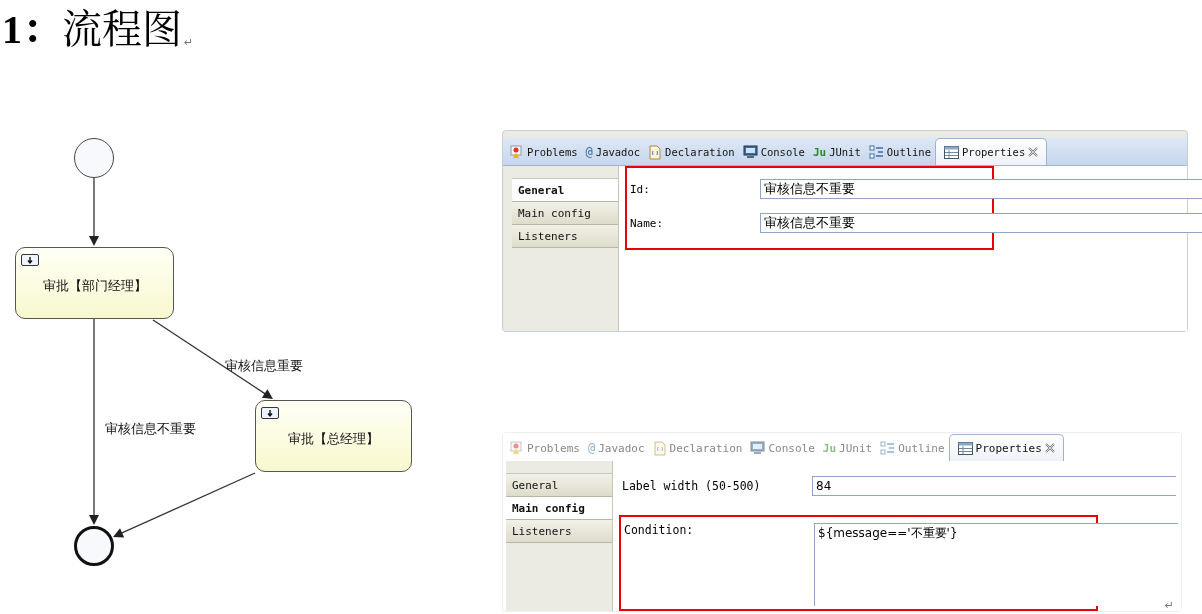 This screenshot has width=1202, height=614. I want to click on edge-label: 审核信息重要, so click(264, 366).